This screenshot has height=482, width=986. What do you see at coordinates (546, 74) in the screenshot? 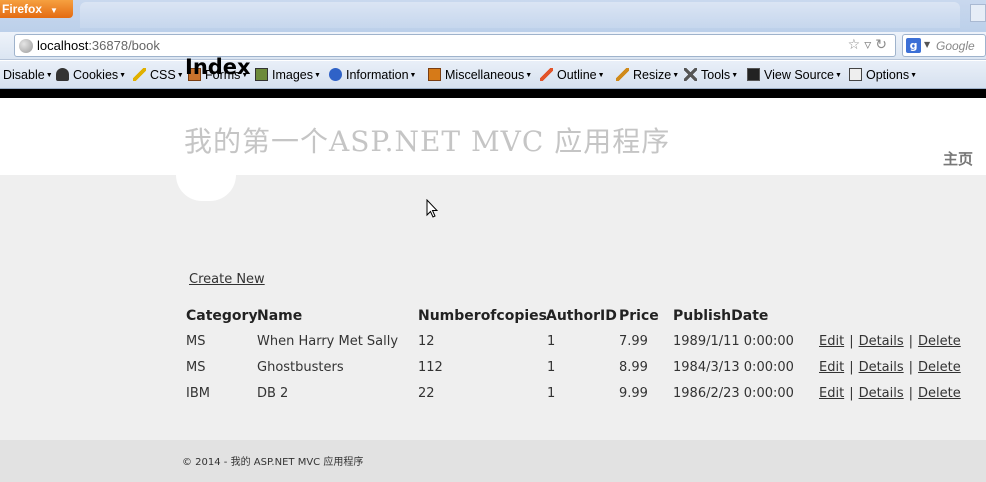
I see `outline-icon` at bounding box center [546, 74].